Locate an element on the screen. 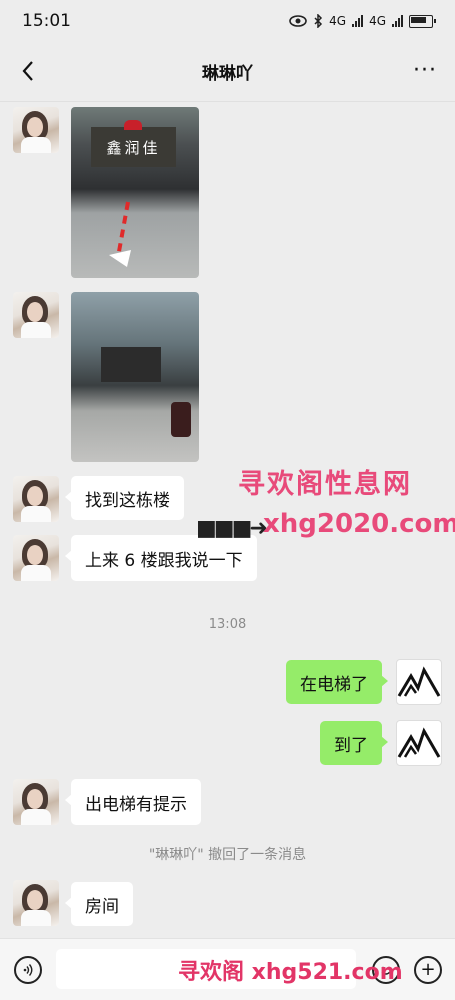 The image size is (455, 1000). back-button is located at coordinates (28, 71).